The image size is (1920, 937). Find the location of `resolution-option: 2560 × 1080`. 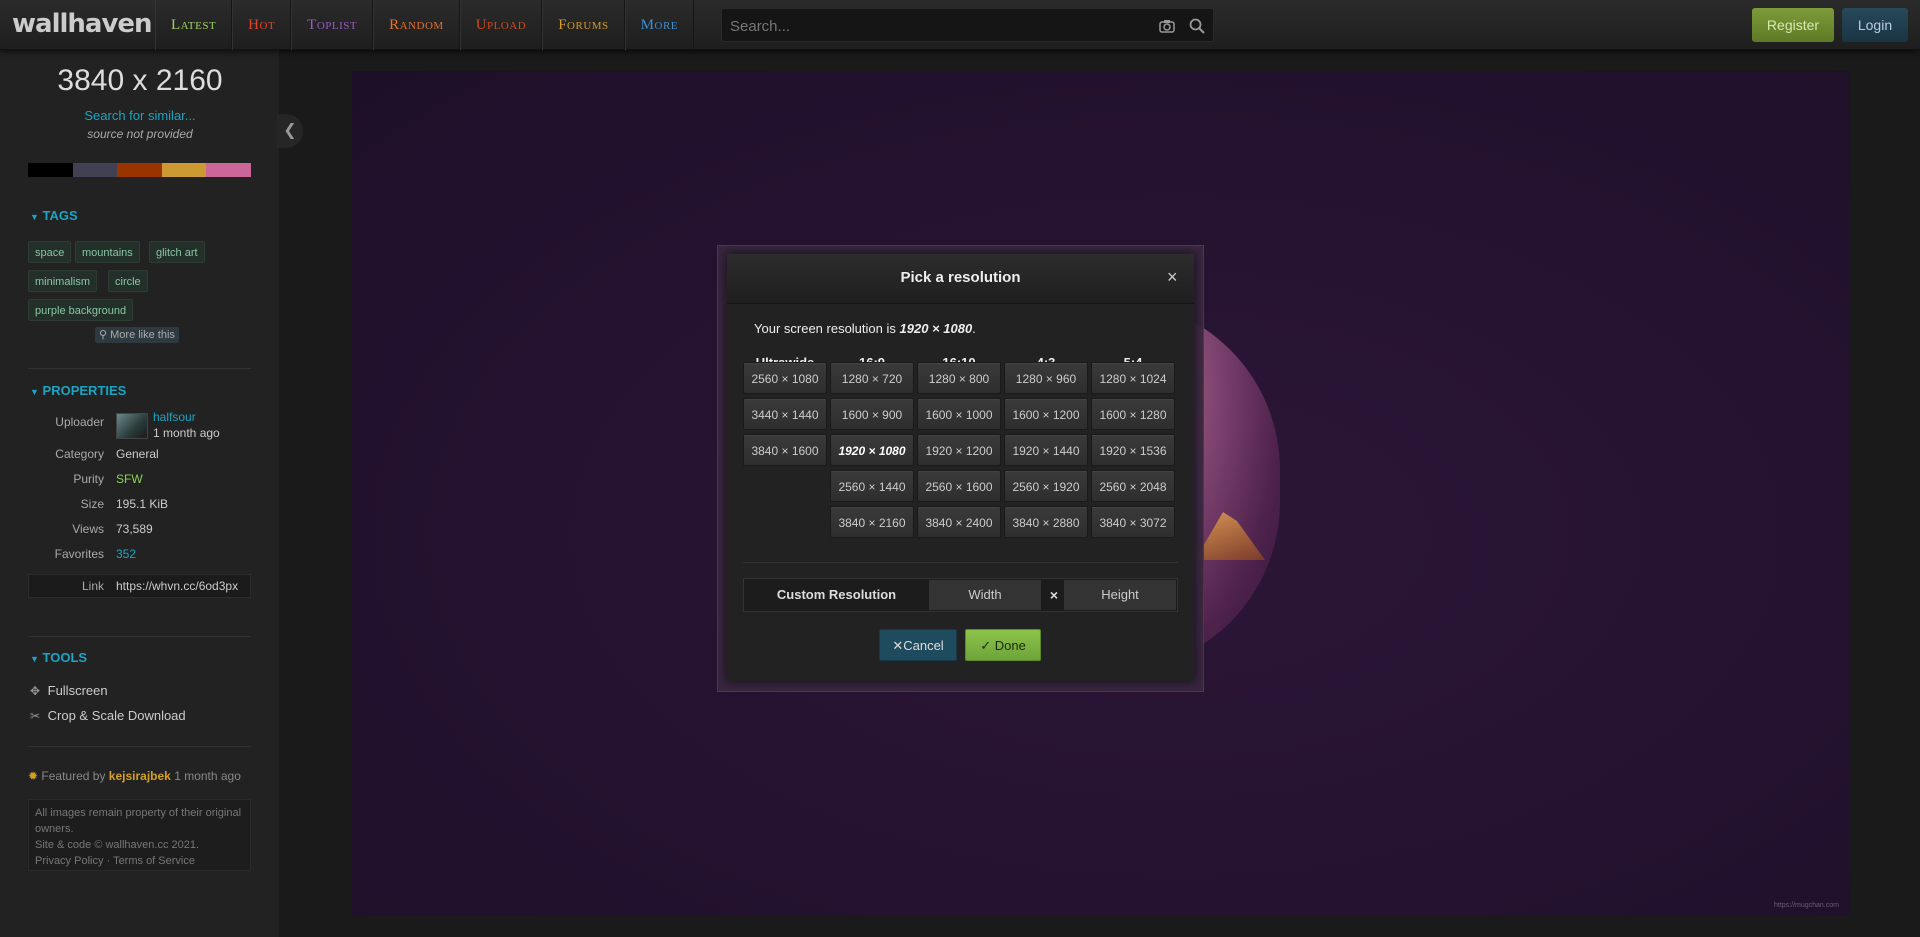

resolution-option: 2560 × 1080 is located at coordinates (785, 378).